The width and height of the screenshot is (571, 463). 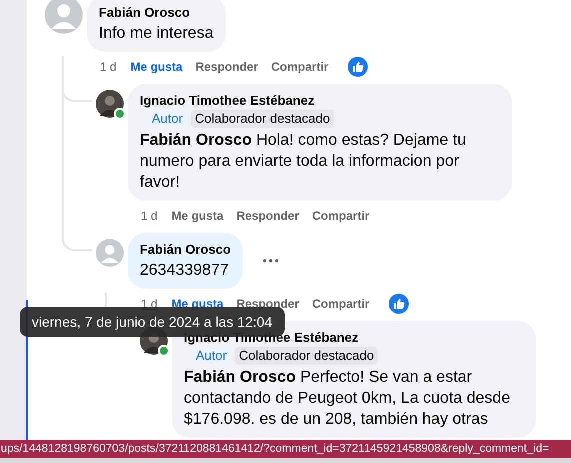 I want to click on date-tooltip: viernes, 7 de junio de 2024 a las 12:04, so click(x=152, y=322).